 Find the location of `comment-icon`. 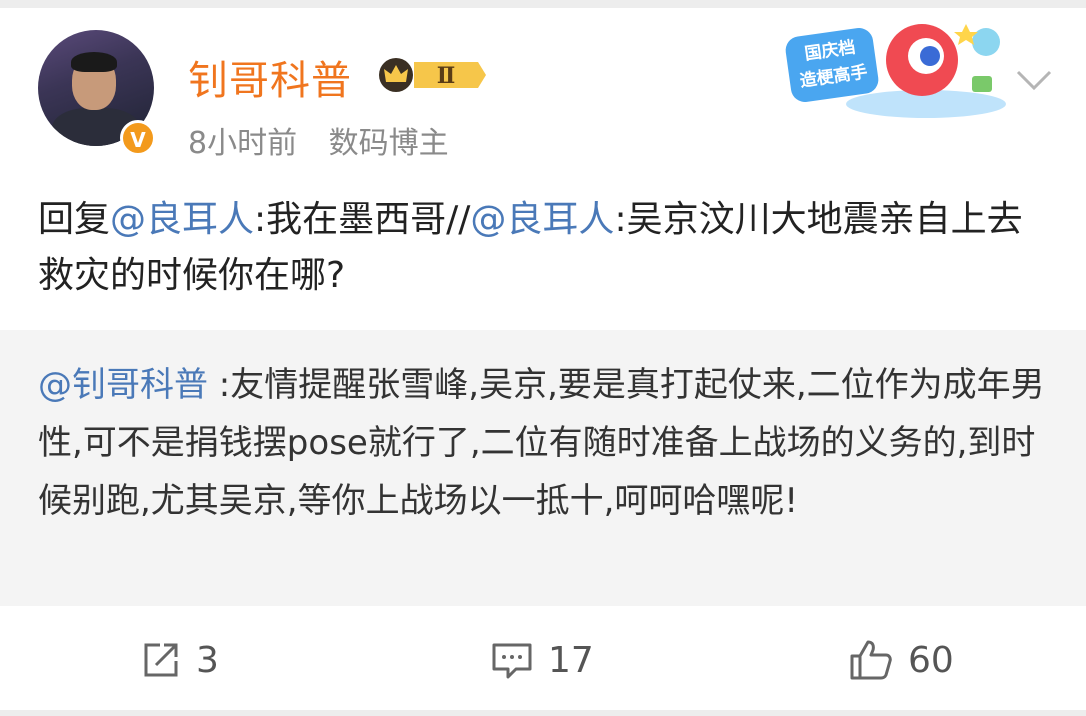

comment-icon is located at coordinates (512, 661).